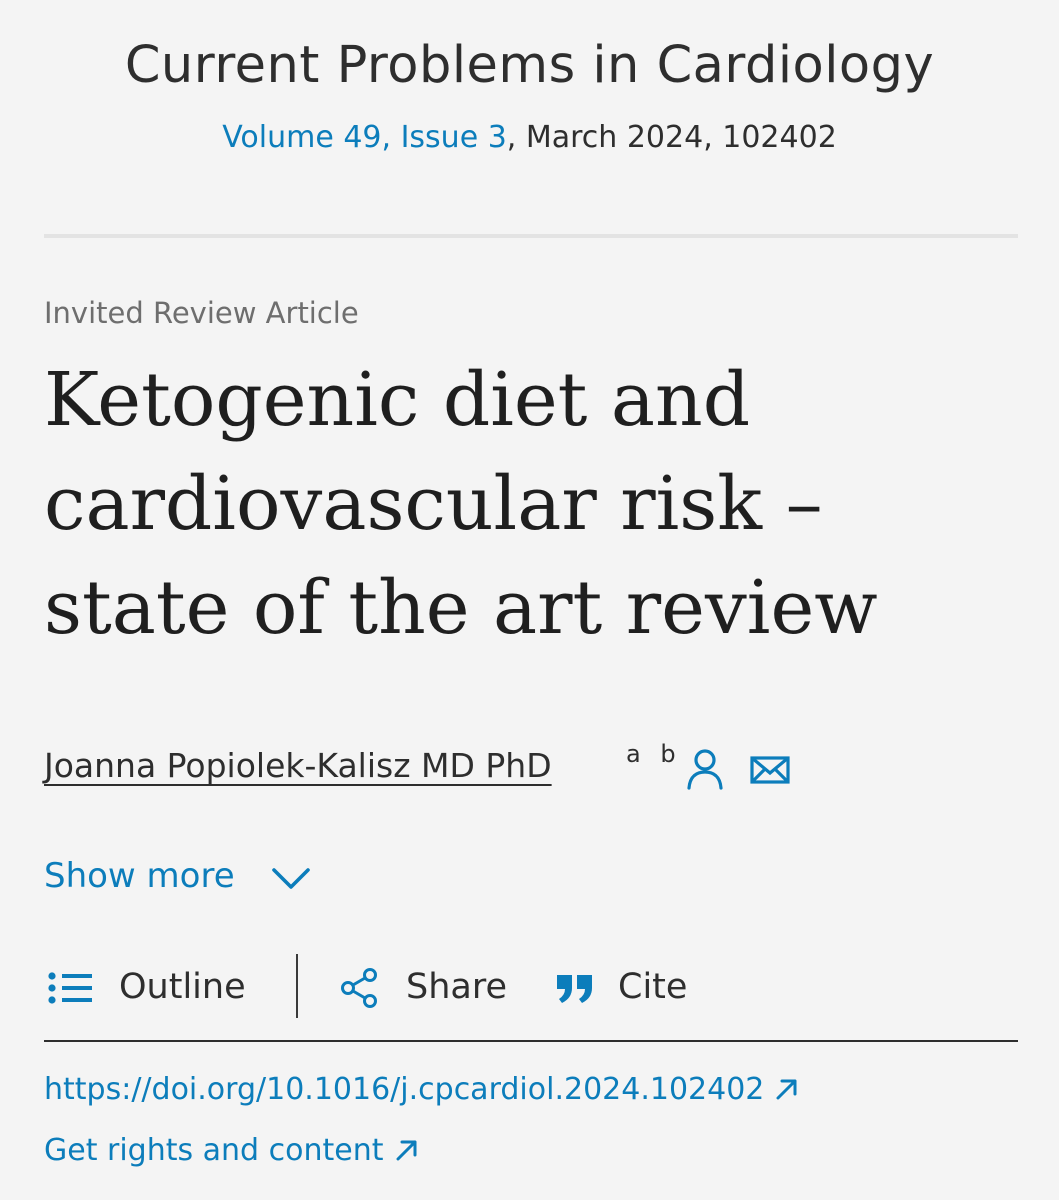  Describe the element at coordinates (291, 878) in the screenshot. I see `chevron-down-icon` at that location.